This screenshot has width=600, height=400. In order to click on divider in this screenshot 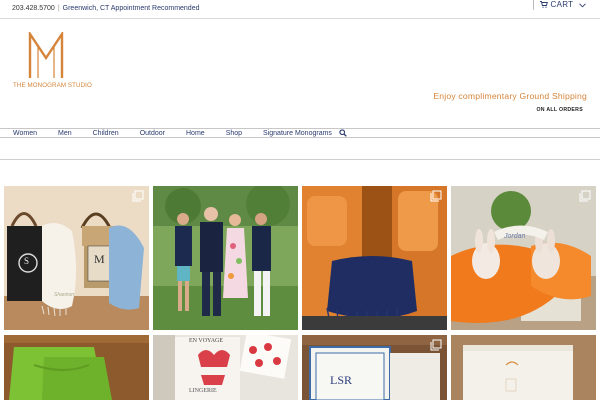, I will do `click(300, 159)`.